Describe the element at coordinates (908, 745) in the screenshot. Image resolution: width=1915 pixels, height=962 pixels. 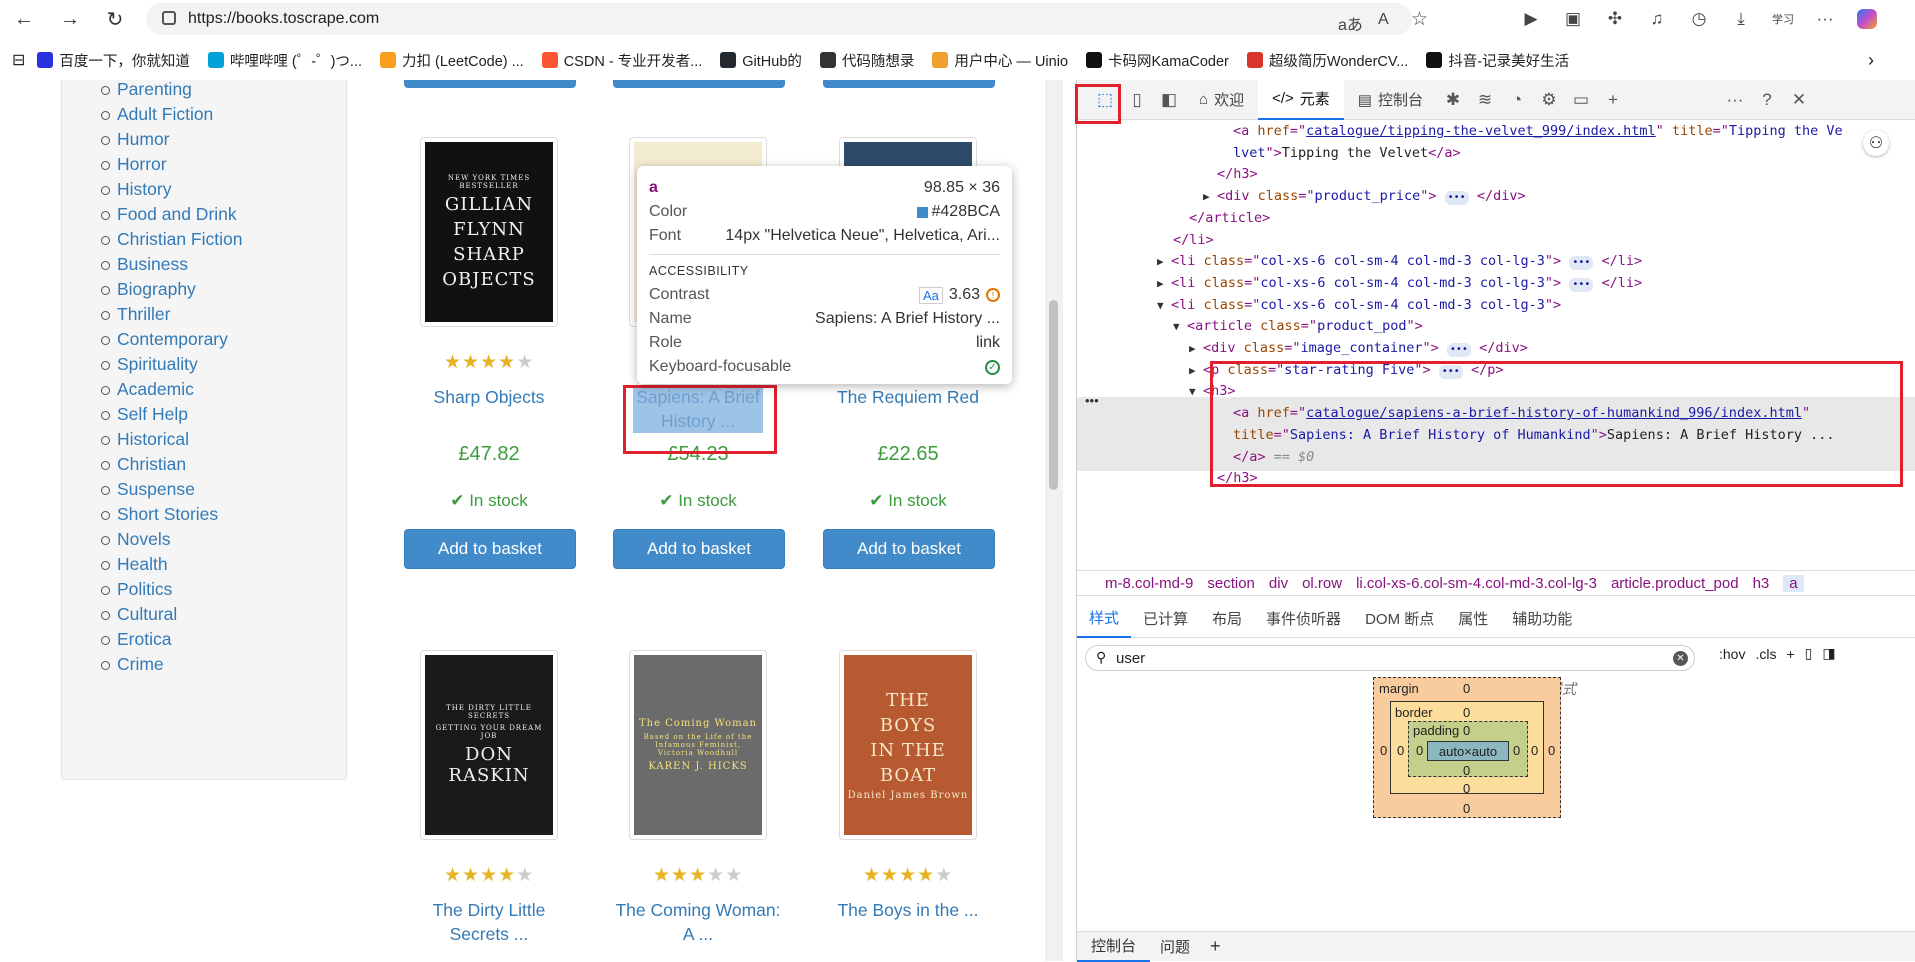
I see `book-cover: THE BOYS IN THE BOAT Daniel James Brown` at that location.